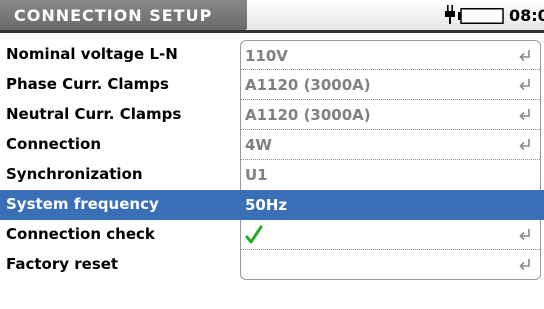 The image size is (544, 309). I want to click on setting-row-synchronization: Synchronization U1, so click(272, 175).